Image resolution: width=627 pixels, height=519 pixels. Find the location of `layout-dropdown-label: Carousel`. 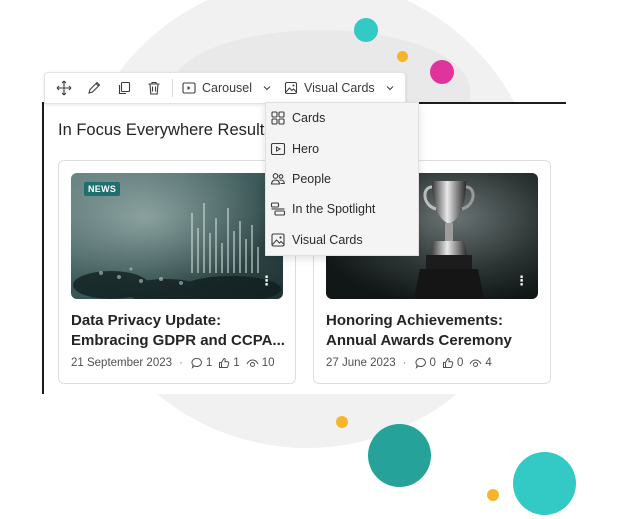

layout-dropdown-label: Carousel is located at coordinates (227, 88).